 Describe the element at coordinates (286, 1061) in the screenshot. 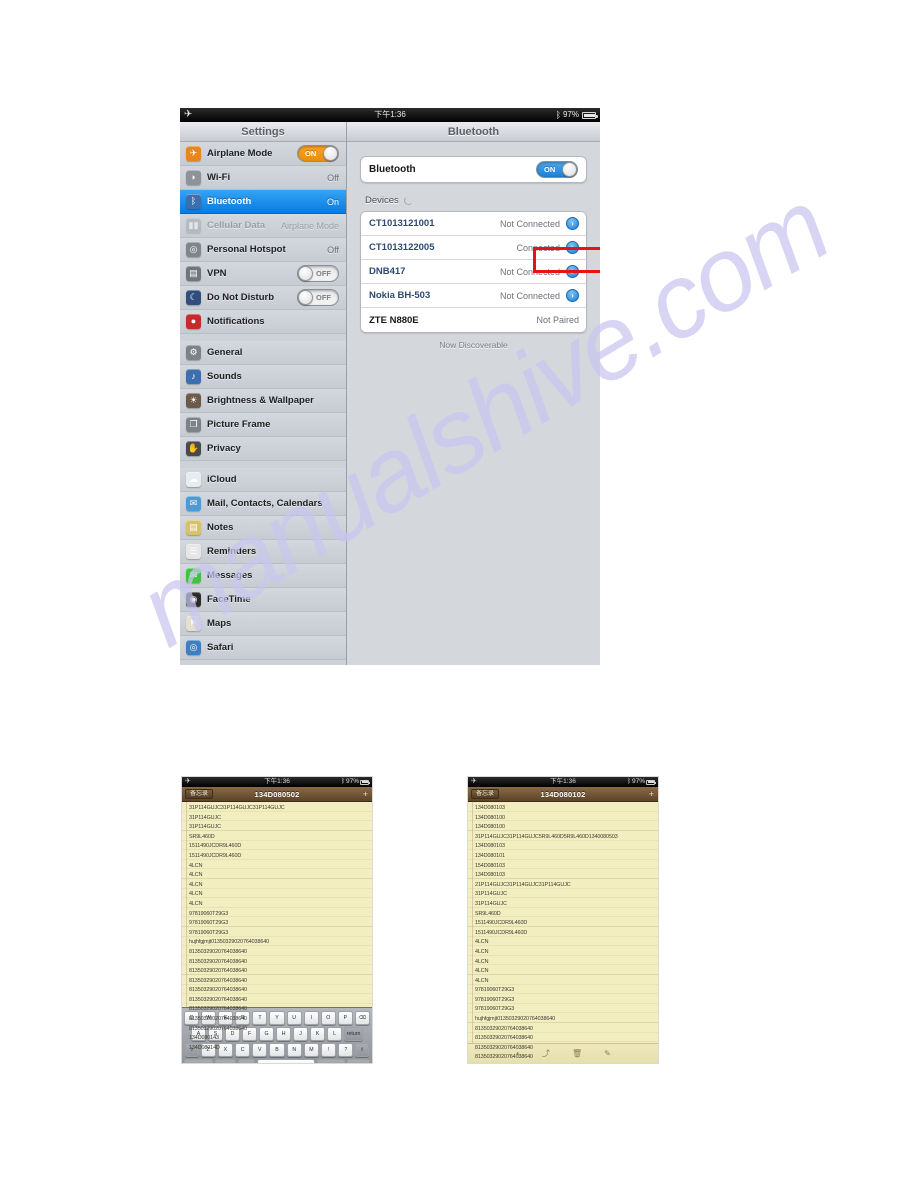

I see `key-space` at that location.